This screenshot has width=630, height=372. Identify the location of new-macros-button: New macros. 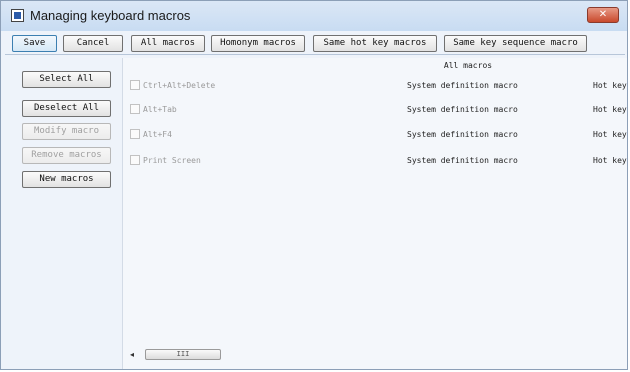
(66, 179).